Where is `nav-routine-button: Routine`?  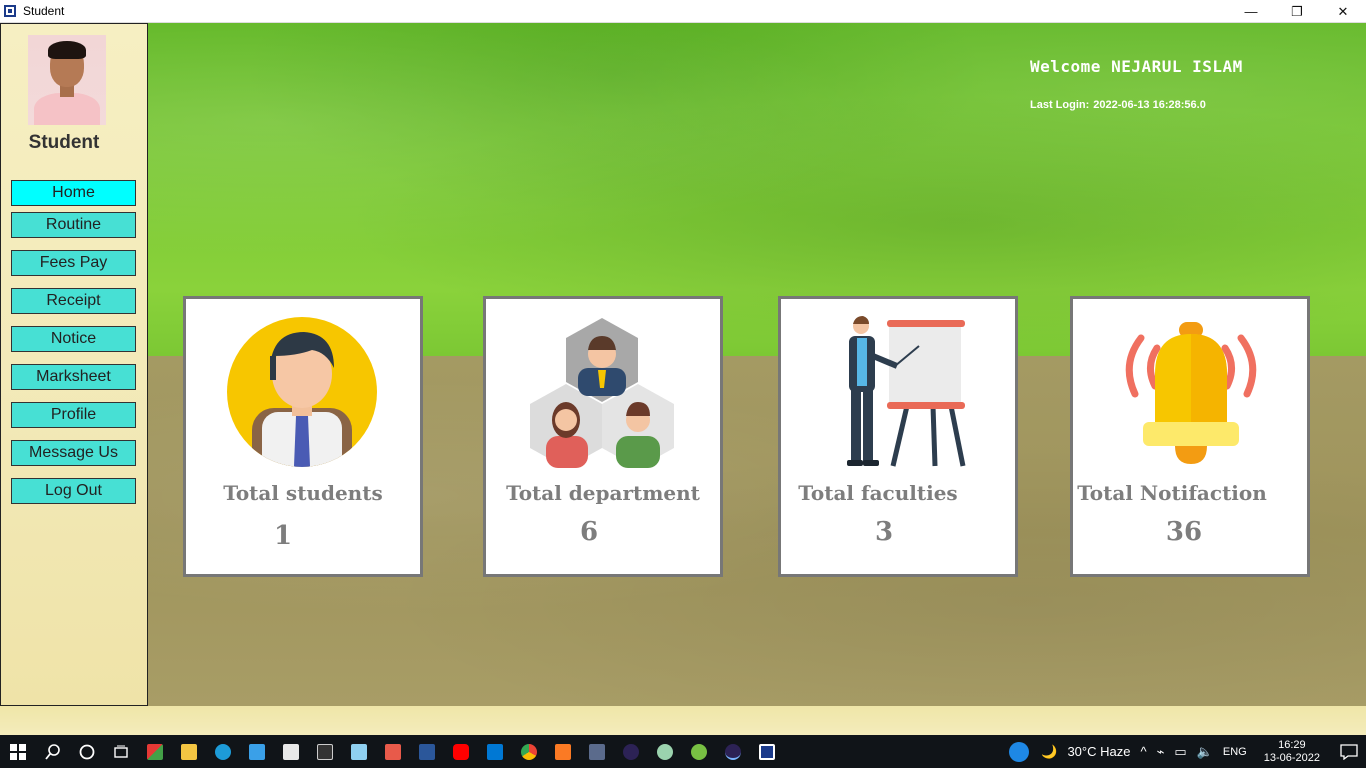 nav-routine-button: Routine is located at coordinates (73, 225).